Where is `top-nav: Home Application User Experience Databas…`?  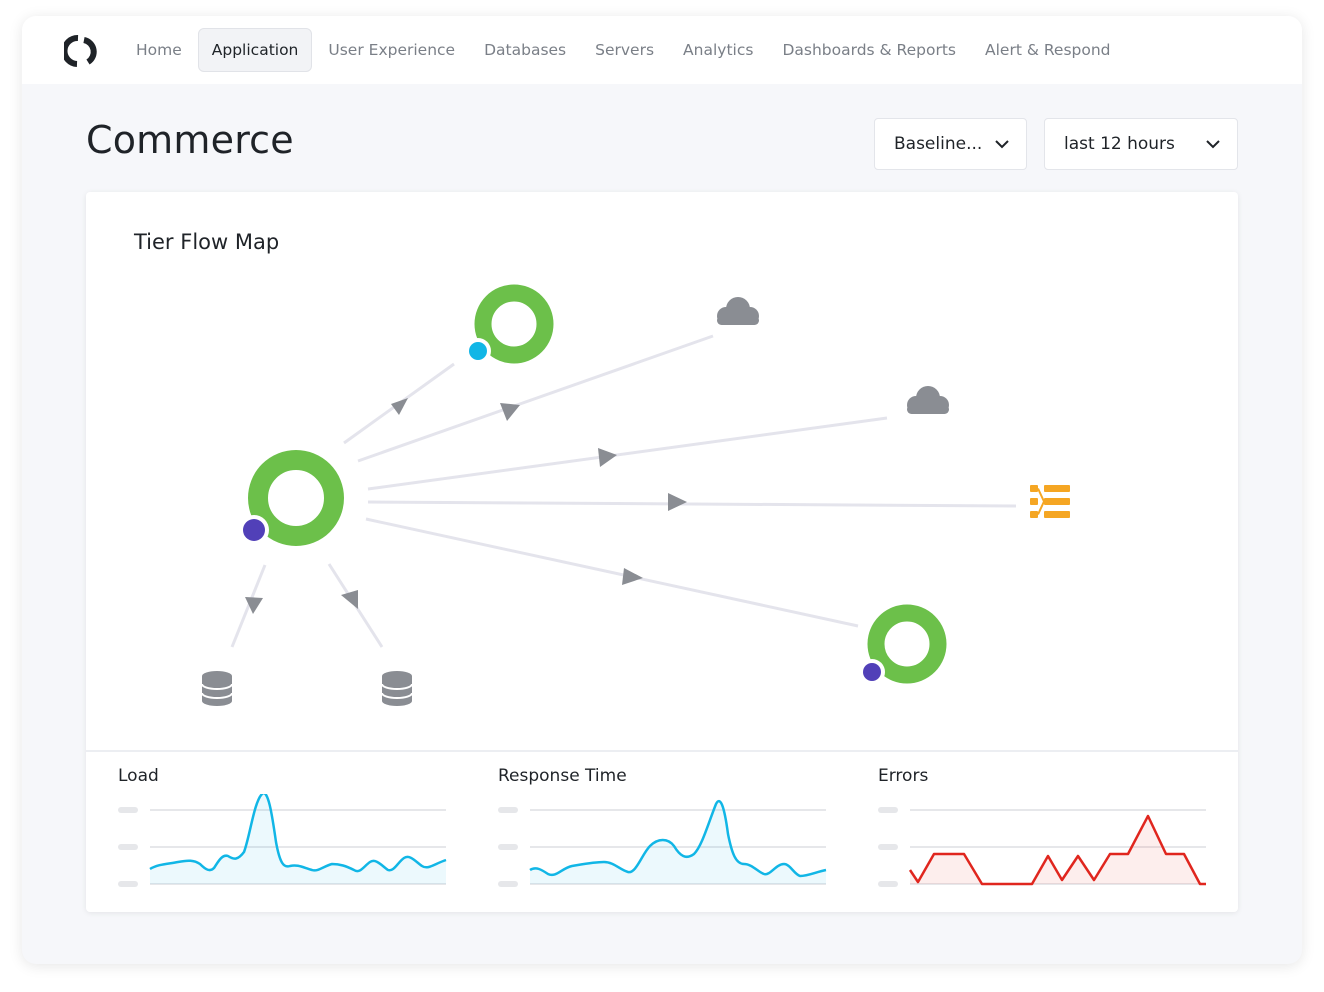
top-nav: Home Application User Experience Databas… is located at coordinates (662, 50).